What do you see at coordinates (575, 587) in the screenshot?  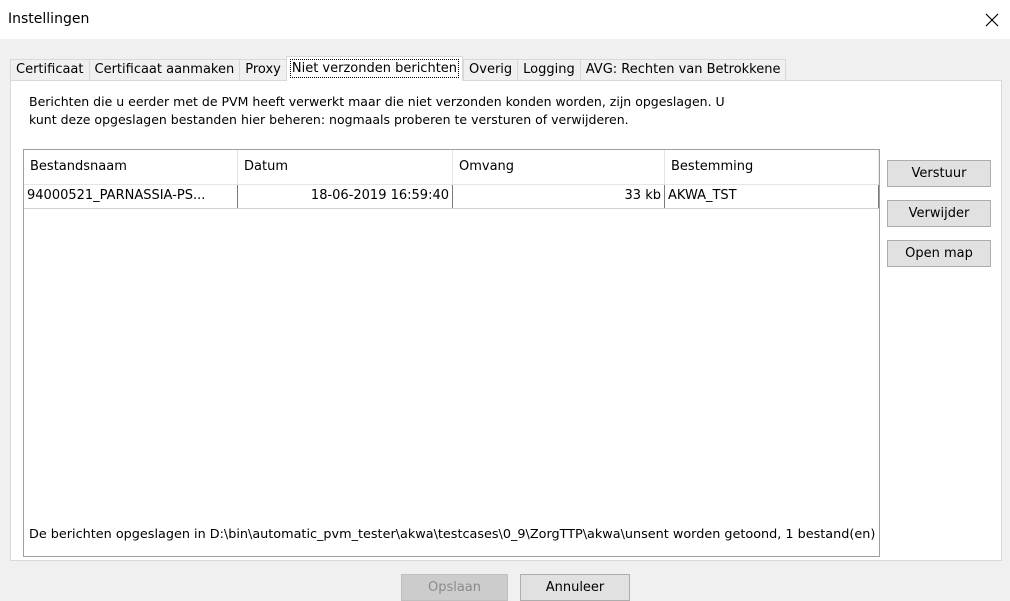 I see `cancel-button: Annuleer` at bounding box center [575, 587].